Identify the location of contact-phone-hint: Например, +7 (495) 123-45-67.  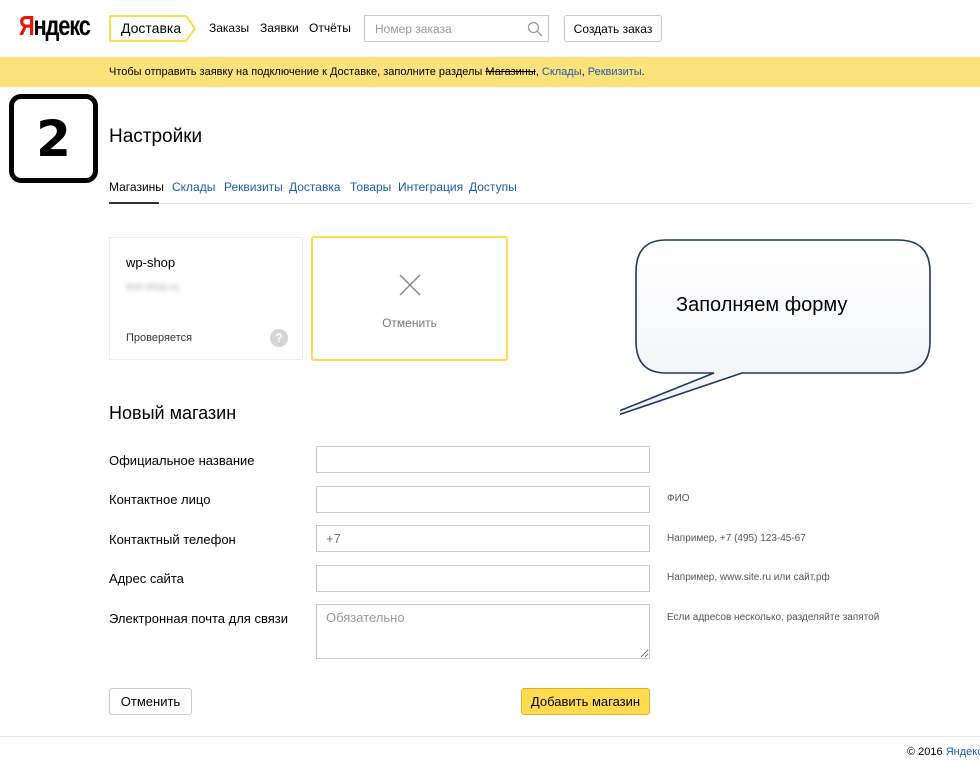
(736, 538).